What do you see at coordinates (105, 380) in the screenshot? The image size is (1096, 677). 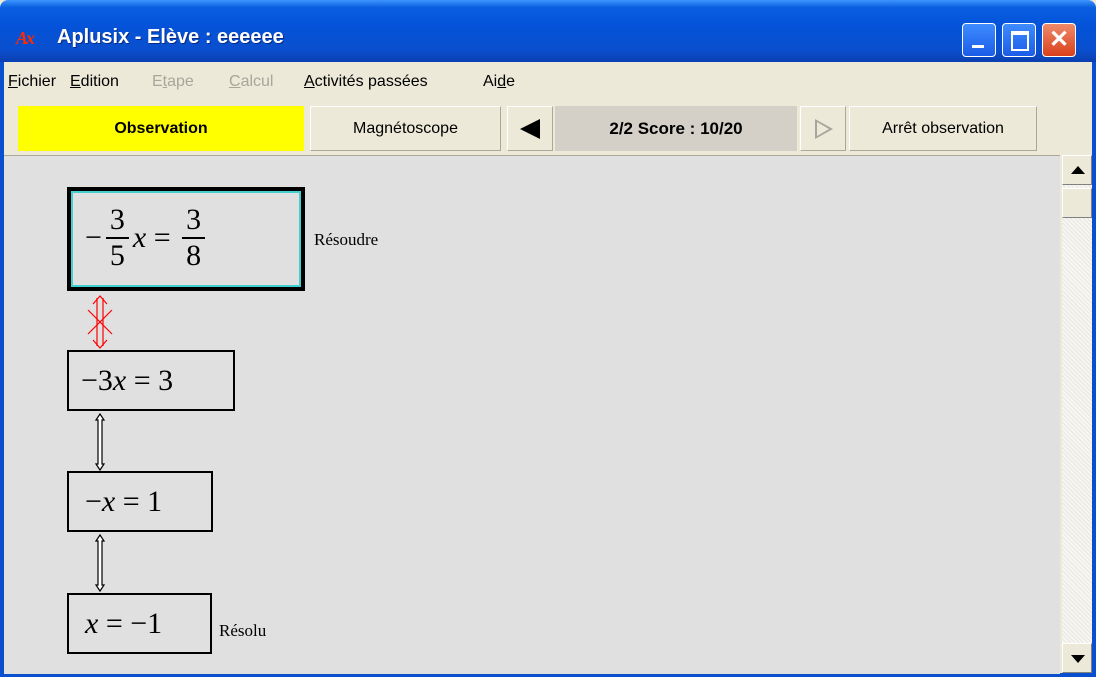 I see `coefficient: 3` at bounding box center [105, 380].